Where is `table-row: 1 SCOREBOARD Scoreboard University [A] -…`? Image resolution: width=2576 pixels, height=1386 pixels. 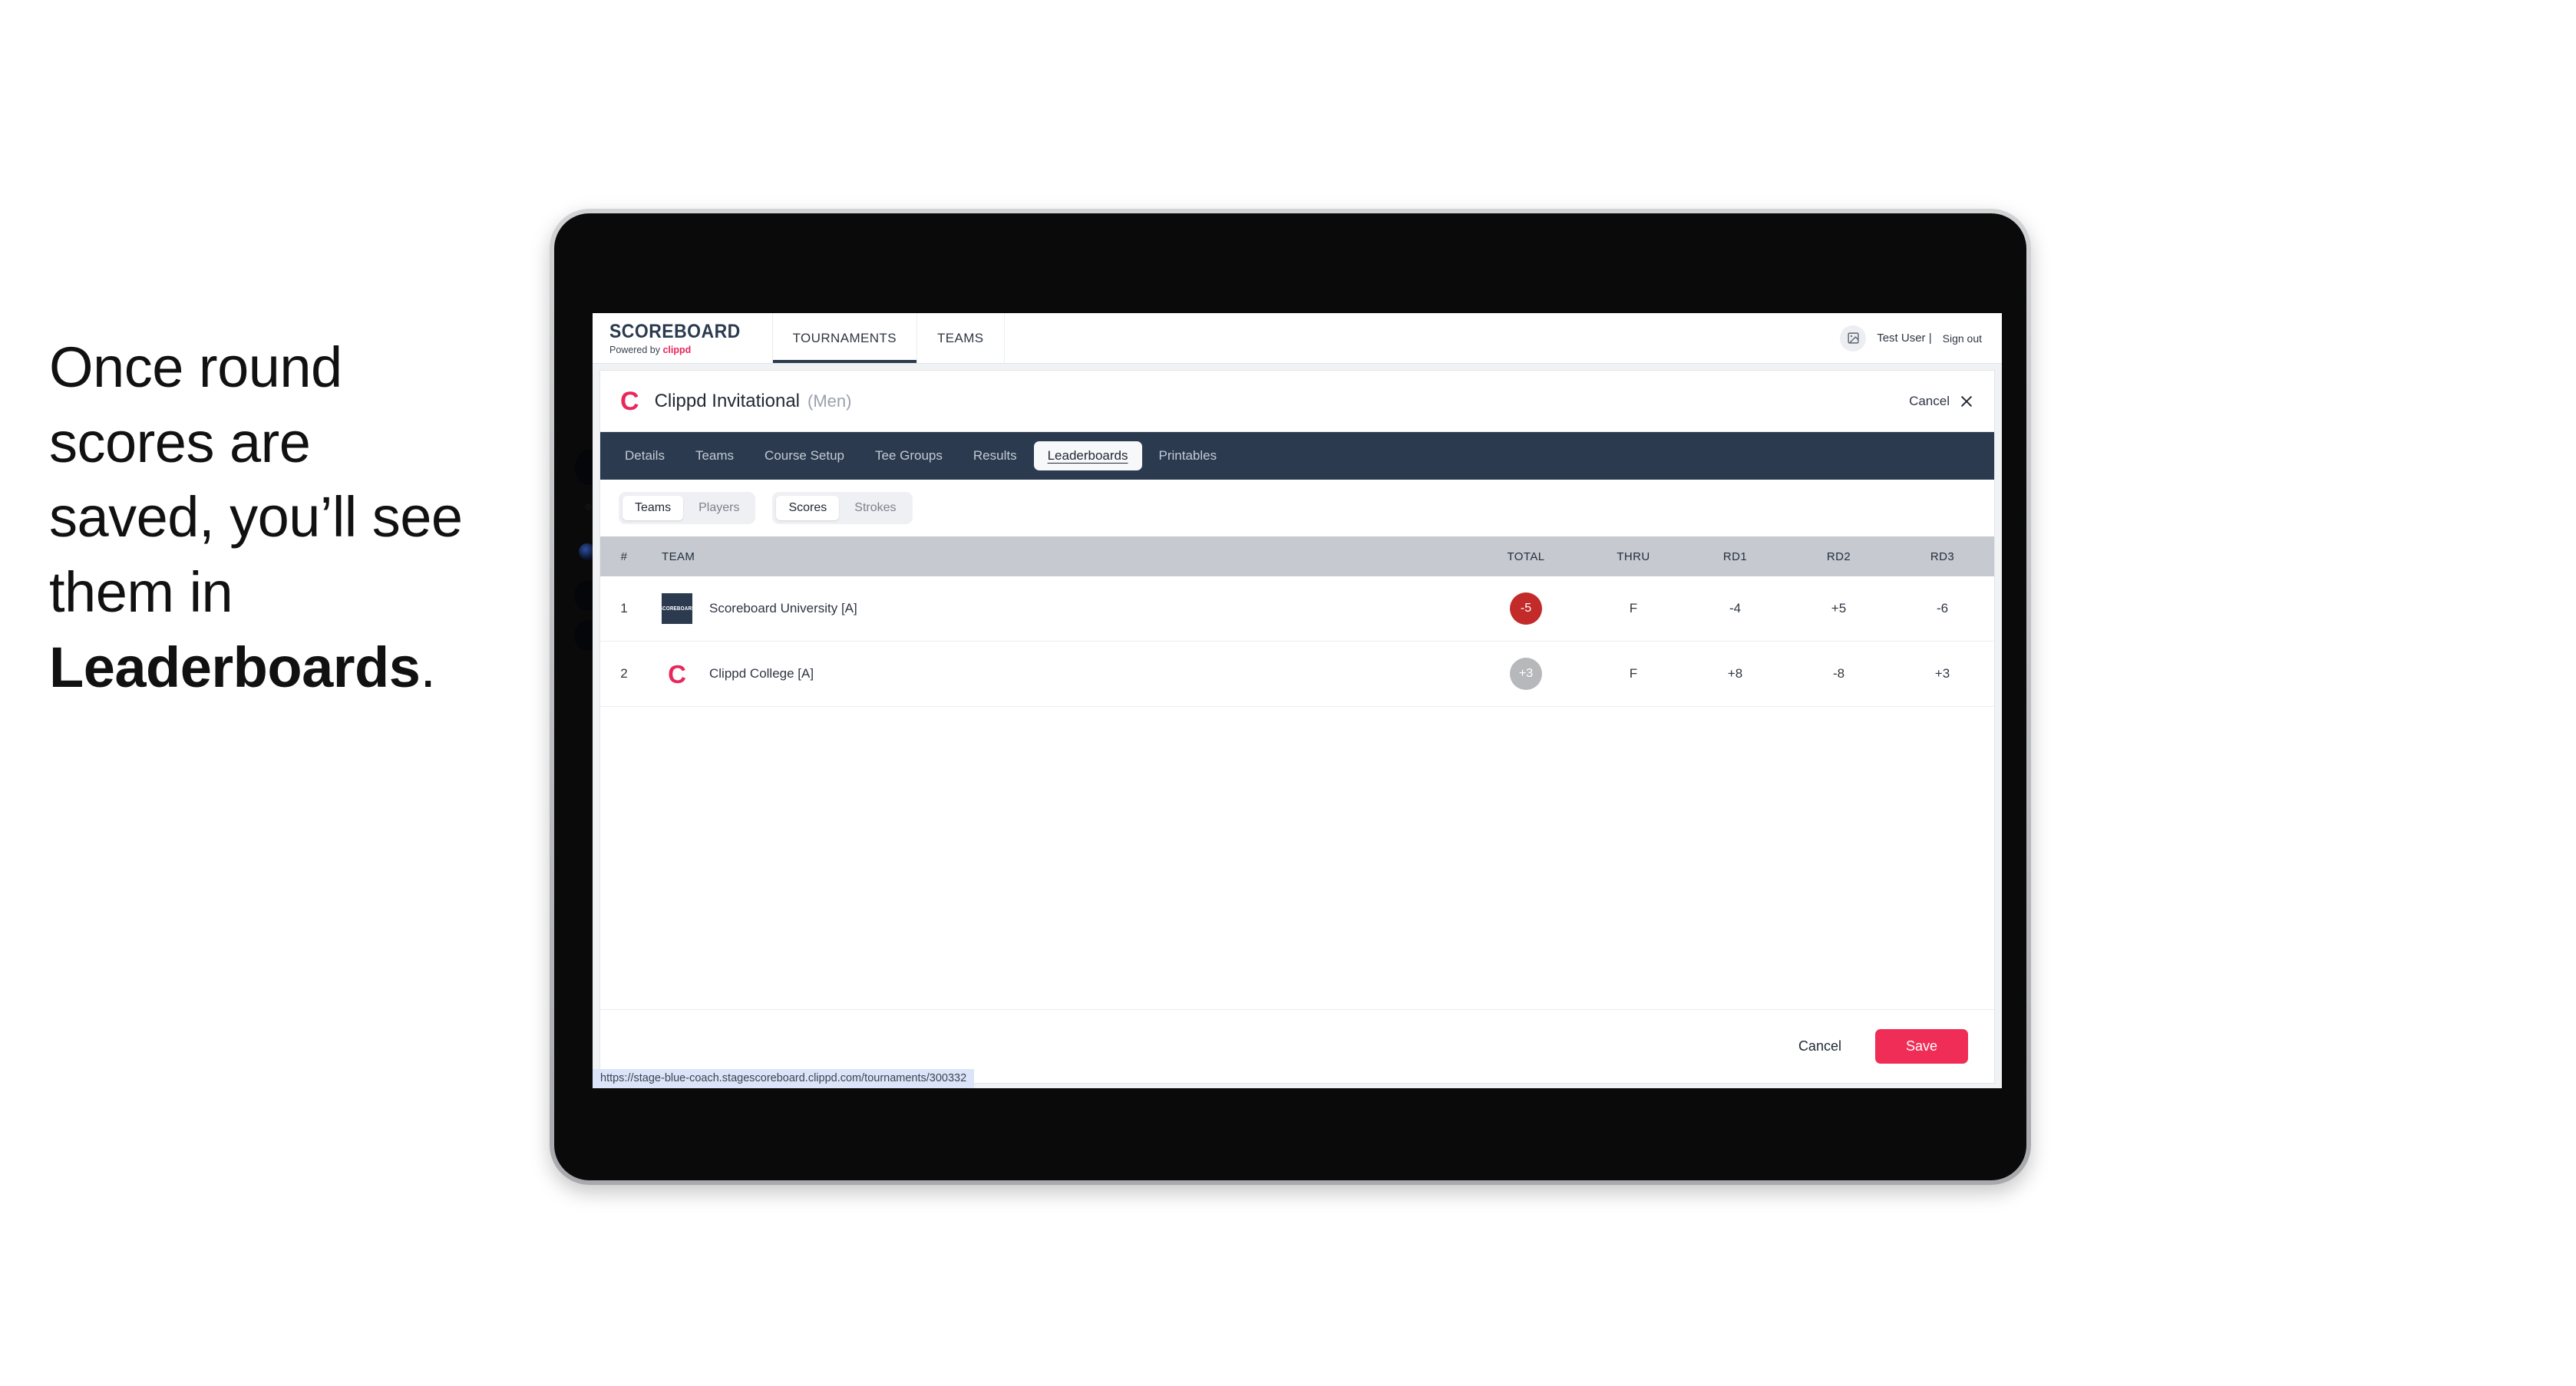 table-row: 1 SCOREBOARD Scoreboard University [A] -… is located at coordinates (1297, 609).